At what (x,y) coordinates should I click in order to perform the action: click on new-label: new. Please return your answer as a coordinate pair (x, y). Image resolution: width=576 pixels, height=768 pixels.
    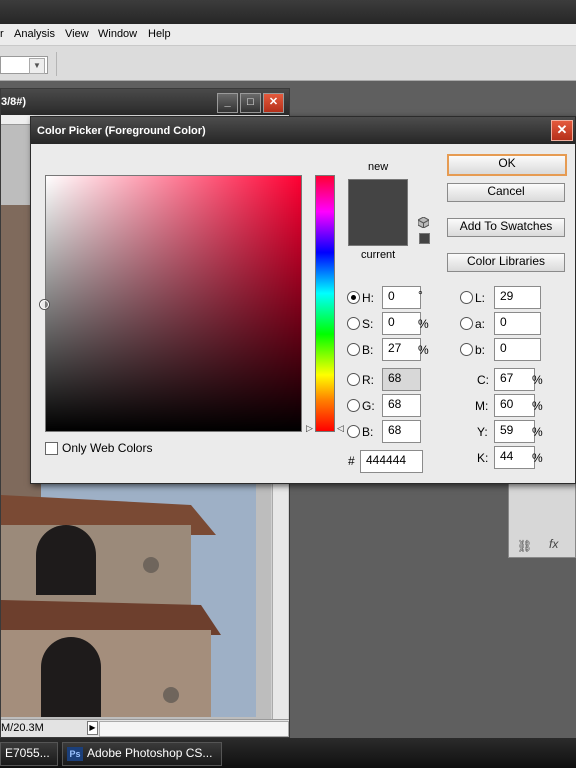
    Looking at the image, I should click on (378, 167).